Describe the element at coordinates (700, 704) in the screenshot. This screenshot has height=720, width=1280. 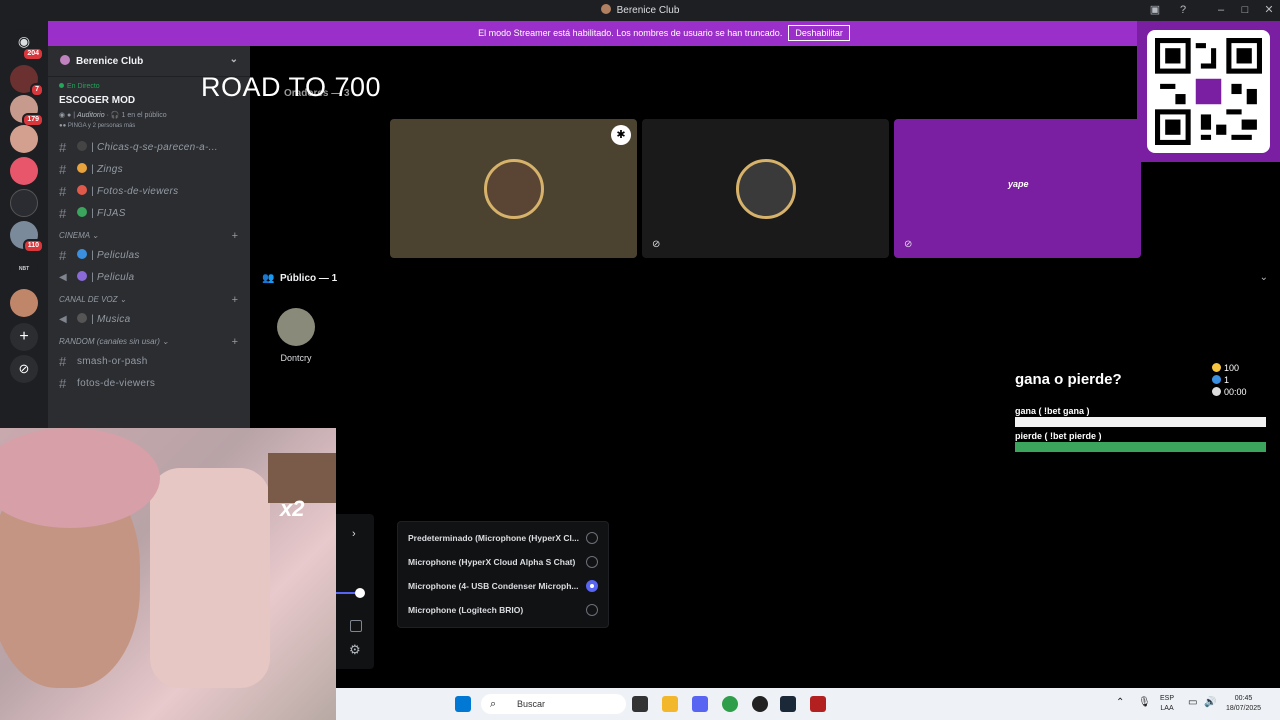
I see `discord-taskbar-icon` at that location.